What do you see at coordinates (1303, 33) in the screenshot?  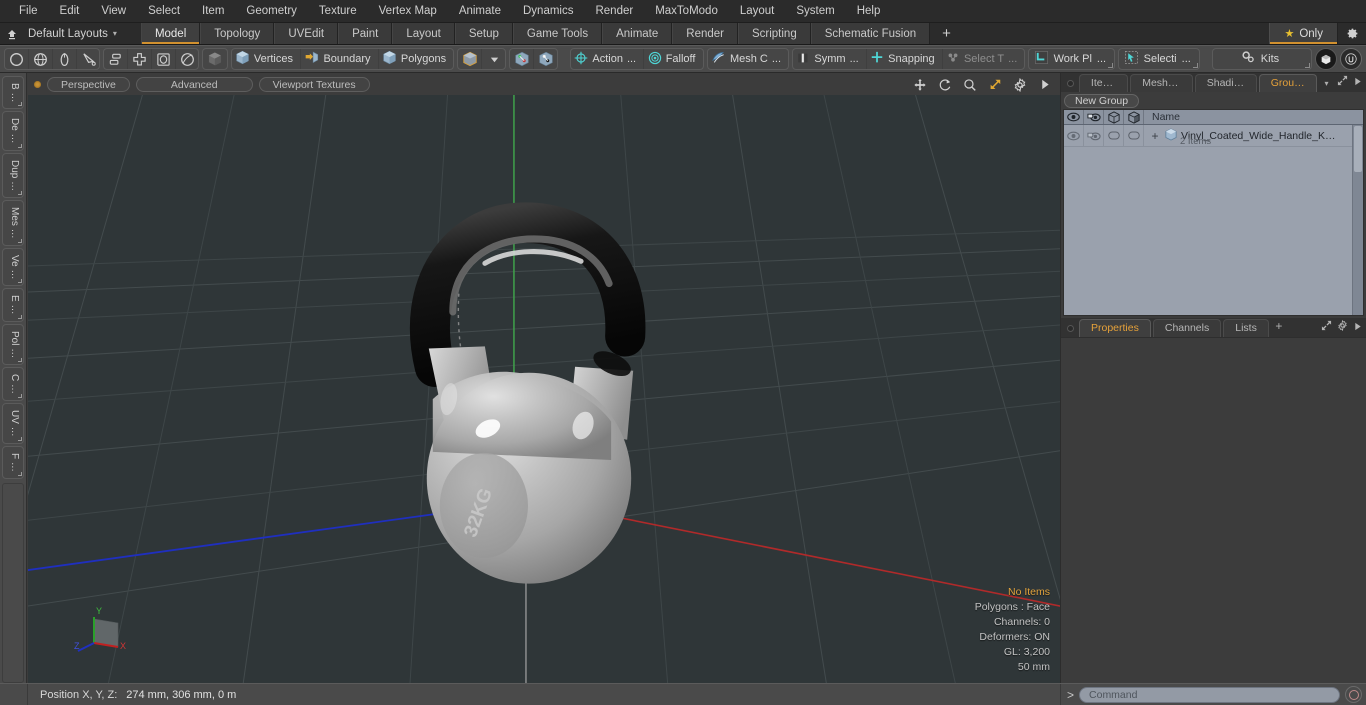 I see `only-toggle: ★ Only` at bounding box center [1303, 33].